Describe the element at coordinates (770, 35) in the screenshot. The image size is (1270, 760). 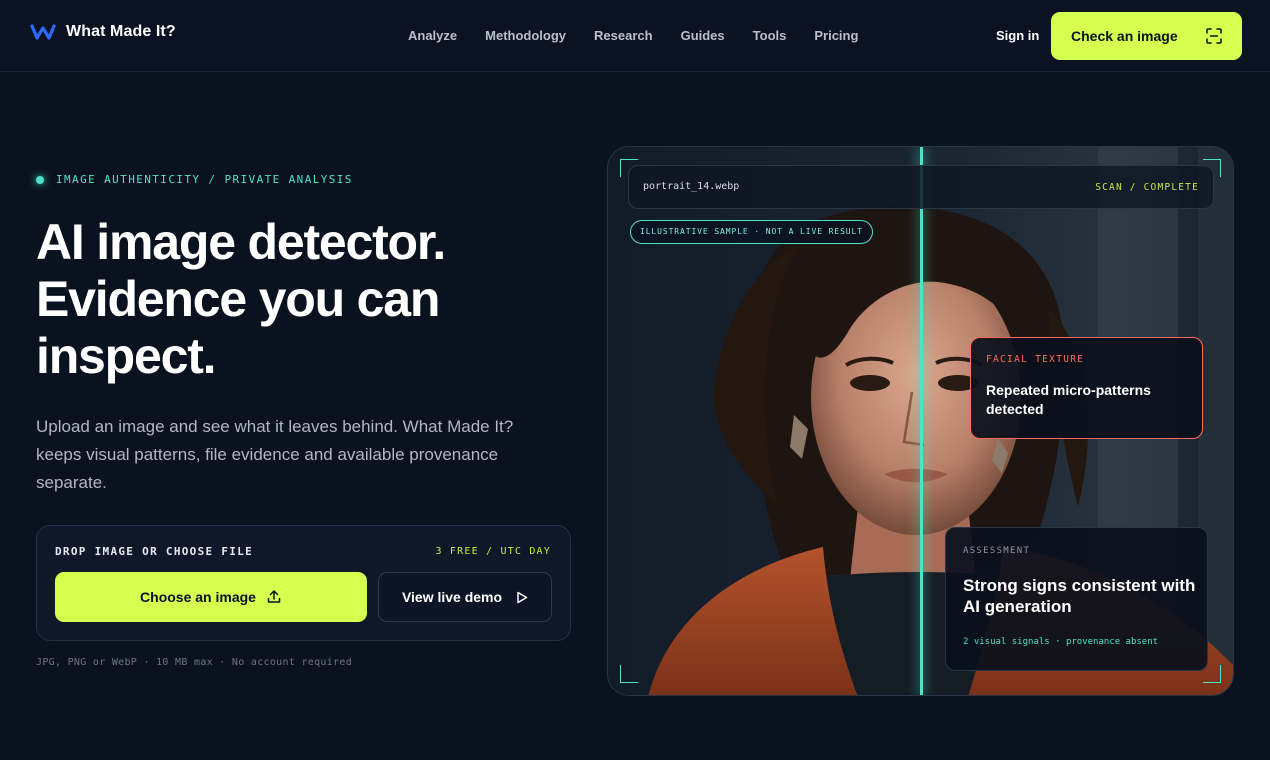
I see `nav-link-tools: Tools` at that location.